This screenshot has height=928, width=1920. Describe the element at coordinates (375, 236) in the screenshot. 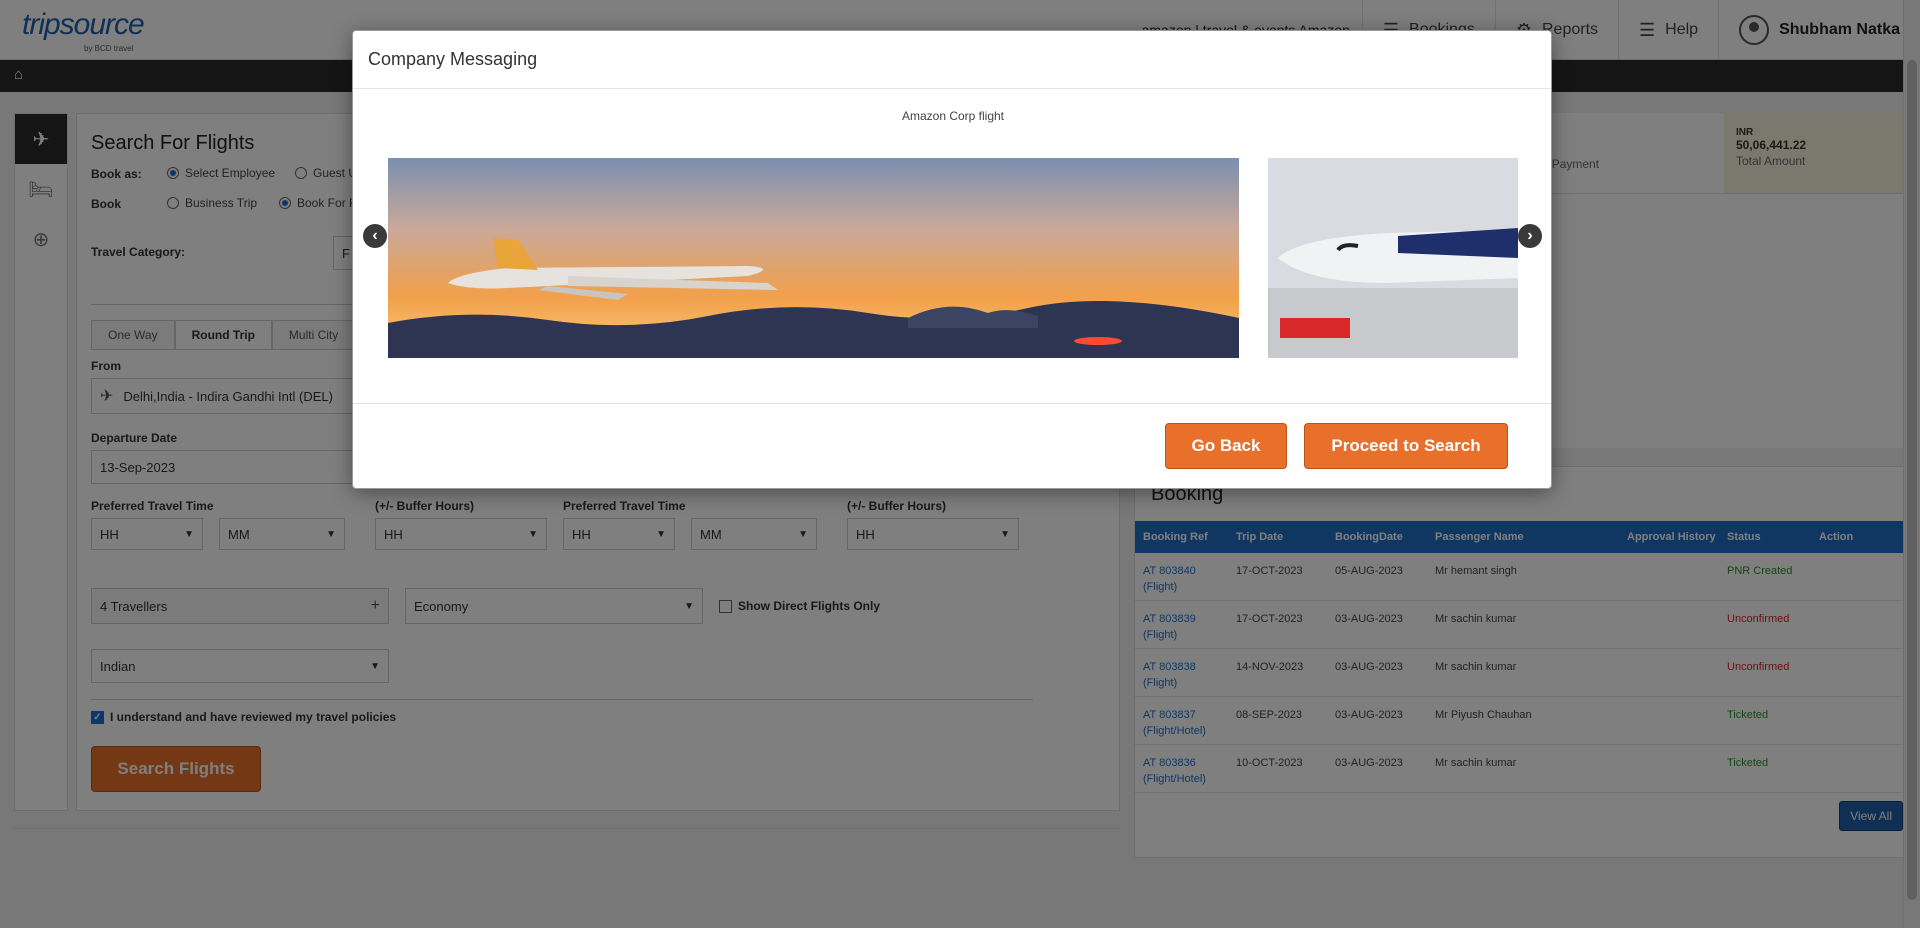

I see `chevron-left-icon: ‹` at that location.